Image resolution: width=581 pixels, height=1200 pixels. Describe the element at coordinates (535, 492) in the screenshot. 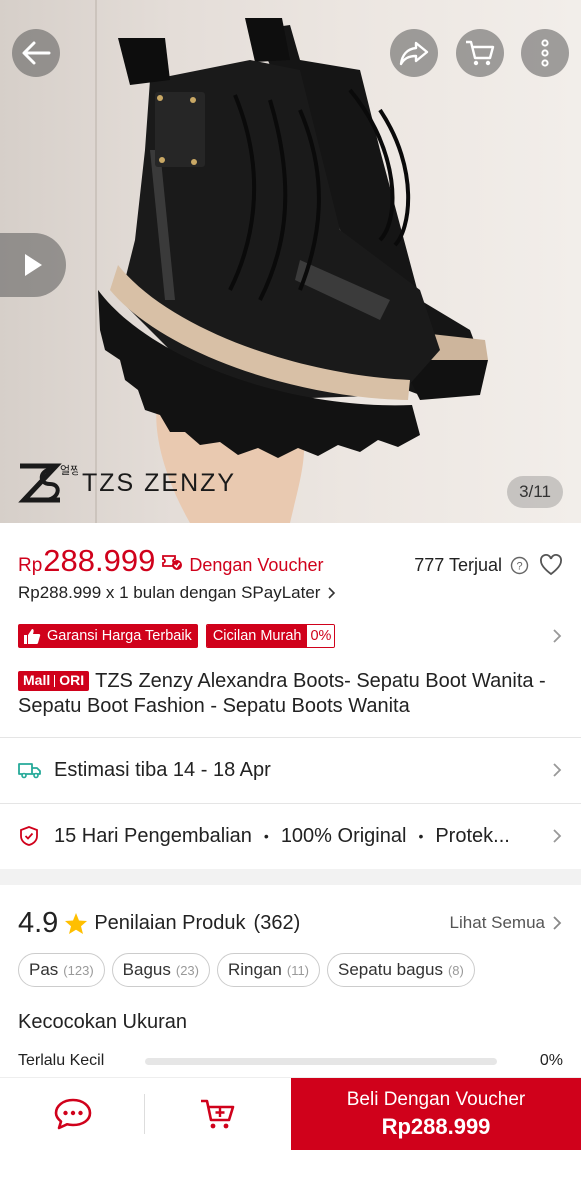

I see `image-counter: 3/11` at that location.